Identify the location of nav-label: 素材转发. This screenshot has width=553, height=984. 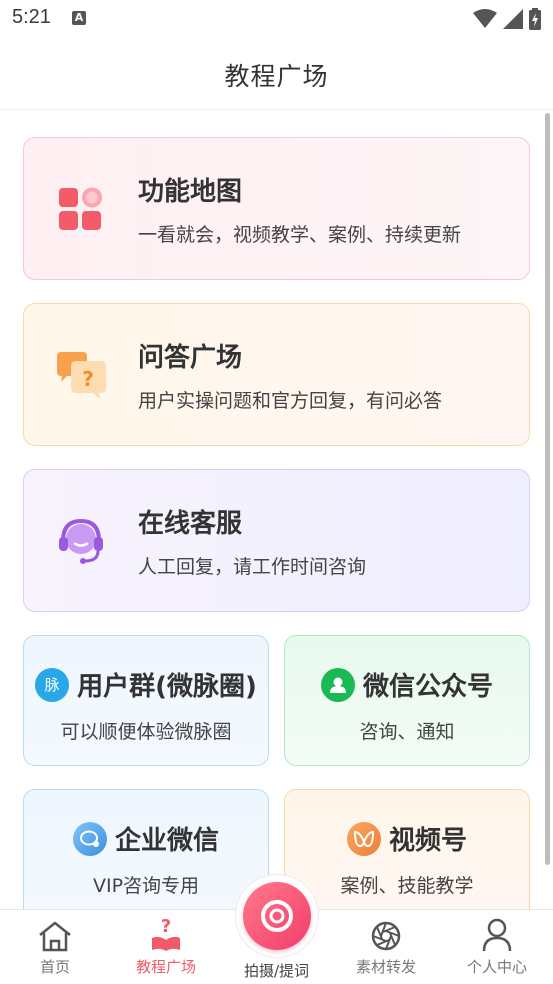
(385, 967).